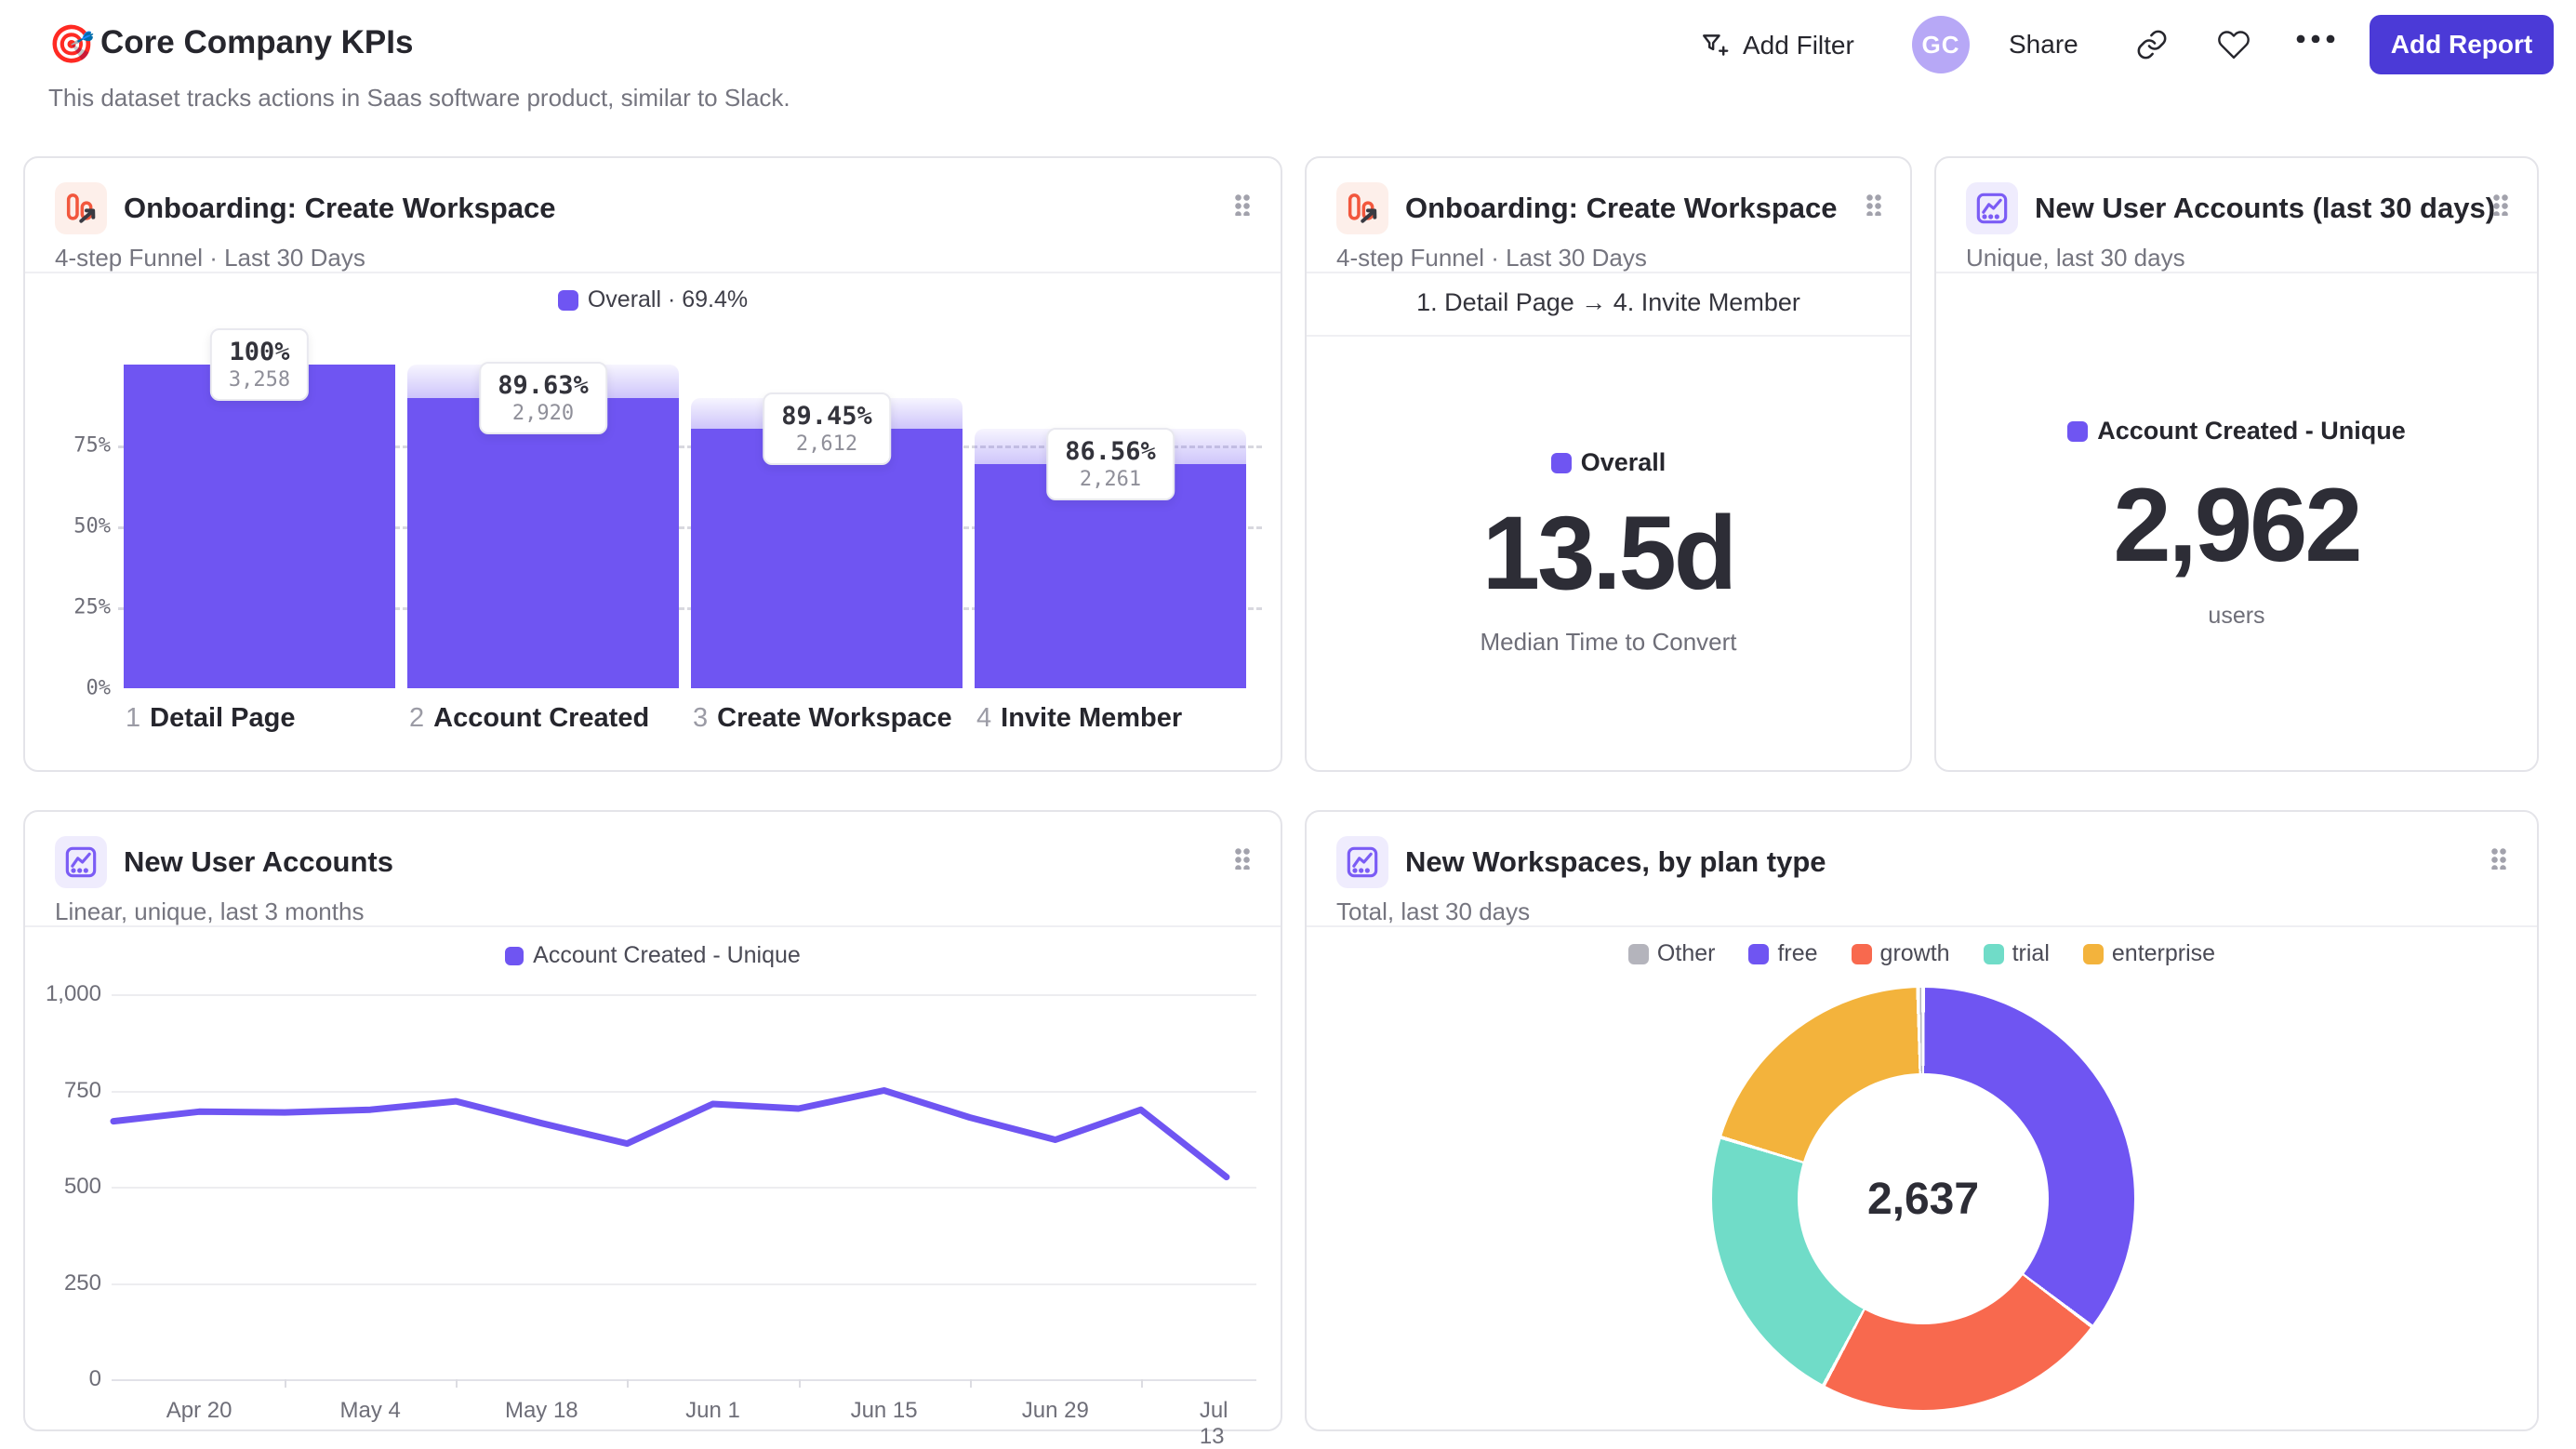 The image size is (2576, 1449). Describe the element at coordinates (340, 209) in the screenshot. I see `card-funnel-title: Onboarding: Create Workspace` at that location.